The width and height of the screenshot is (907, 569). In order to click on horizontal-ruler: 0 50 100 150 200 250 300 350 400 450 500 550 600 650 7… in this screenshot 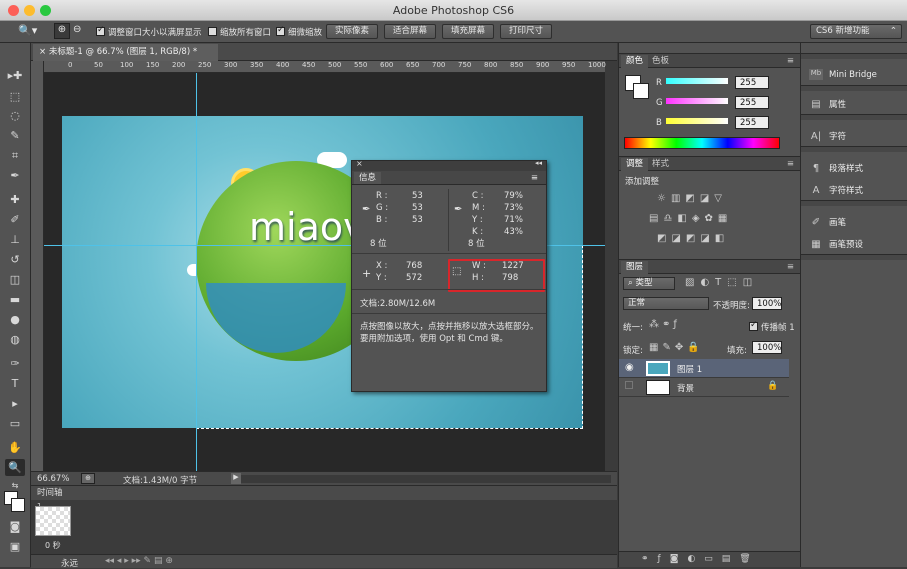, I will do `click(325, 67)`.